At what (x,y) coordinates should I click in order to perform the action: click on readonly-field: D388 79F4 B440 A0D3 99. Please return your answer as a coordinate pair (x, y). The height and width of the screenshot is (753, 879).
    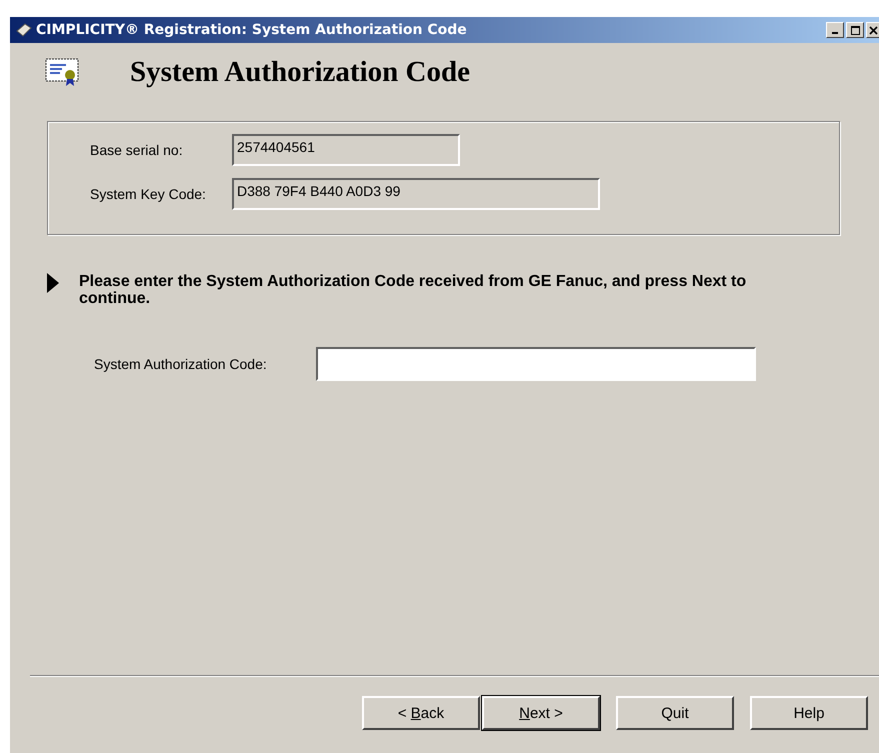
    Looking at the image, I should click on (416, 194).